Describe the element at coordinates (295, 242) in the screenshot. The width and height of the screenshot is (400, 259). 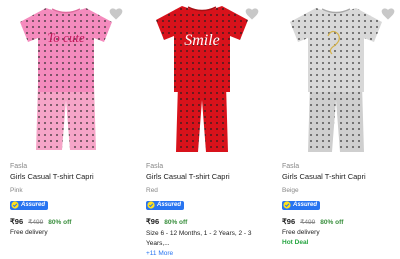
I see `hot-deal-badge: Hot Deal` at that location.